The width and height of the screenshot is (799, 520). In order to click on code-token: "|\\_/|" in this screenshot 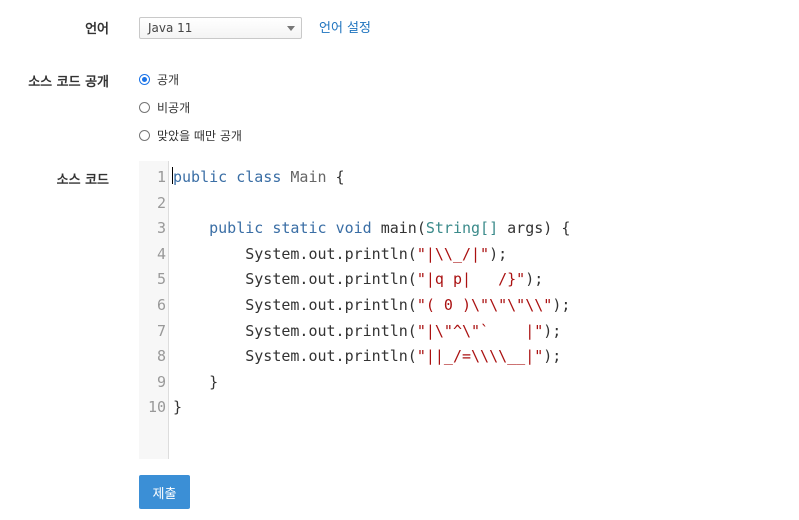, I will do `click(453, 253)`.